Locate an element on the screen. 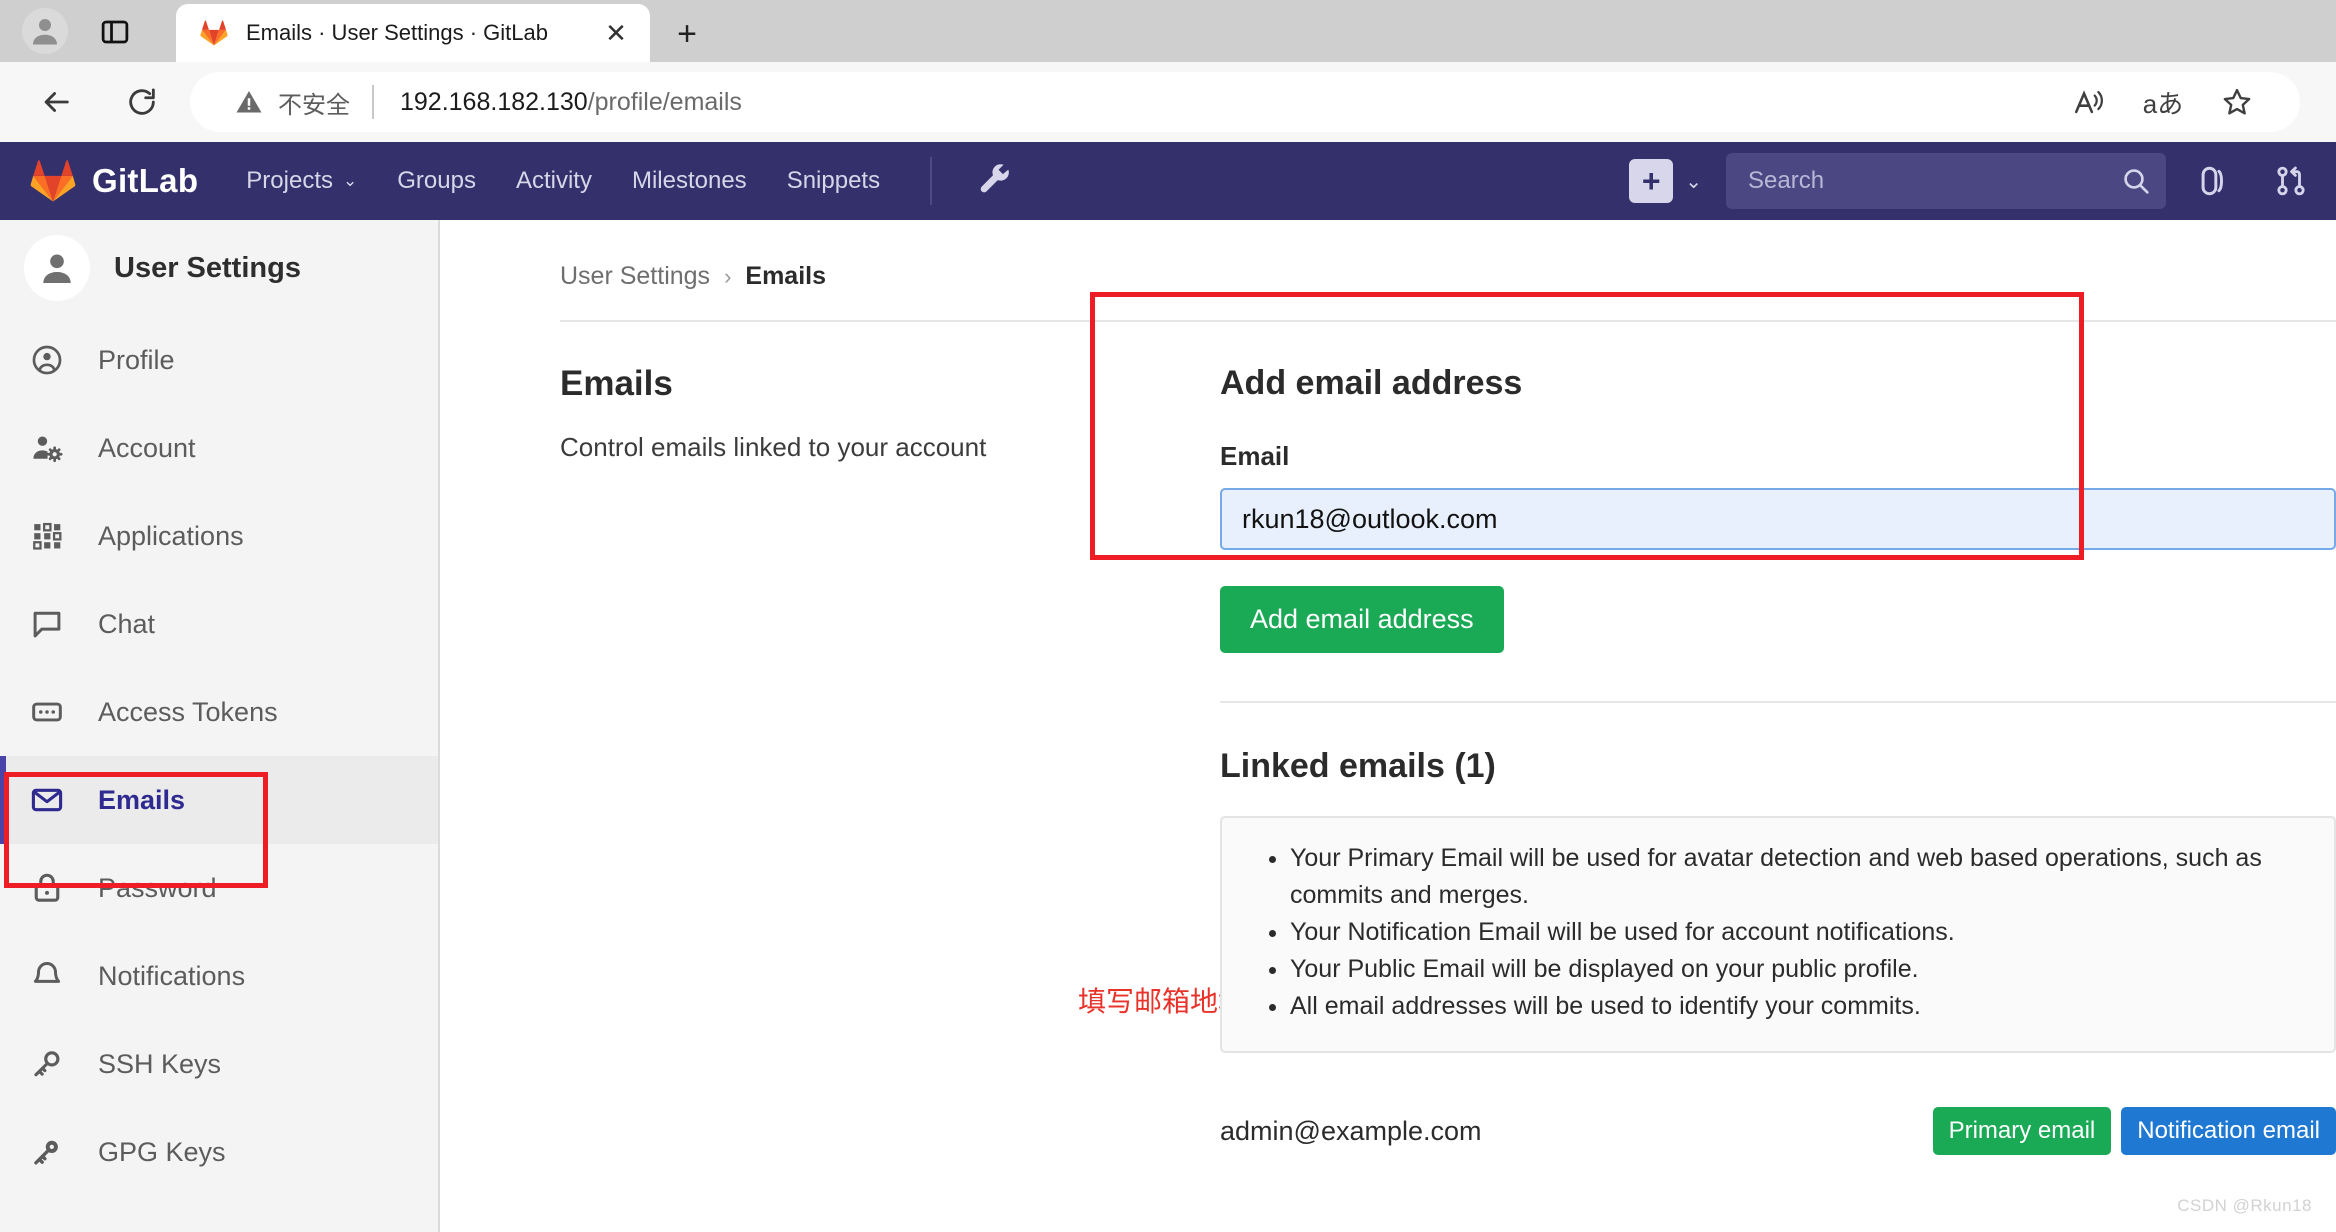  email-field-label: Email is located at coordinates (1255, 456).